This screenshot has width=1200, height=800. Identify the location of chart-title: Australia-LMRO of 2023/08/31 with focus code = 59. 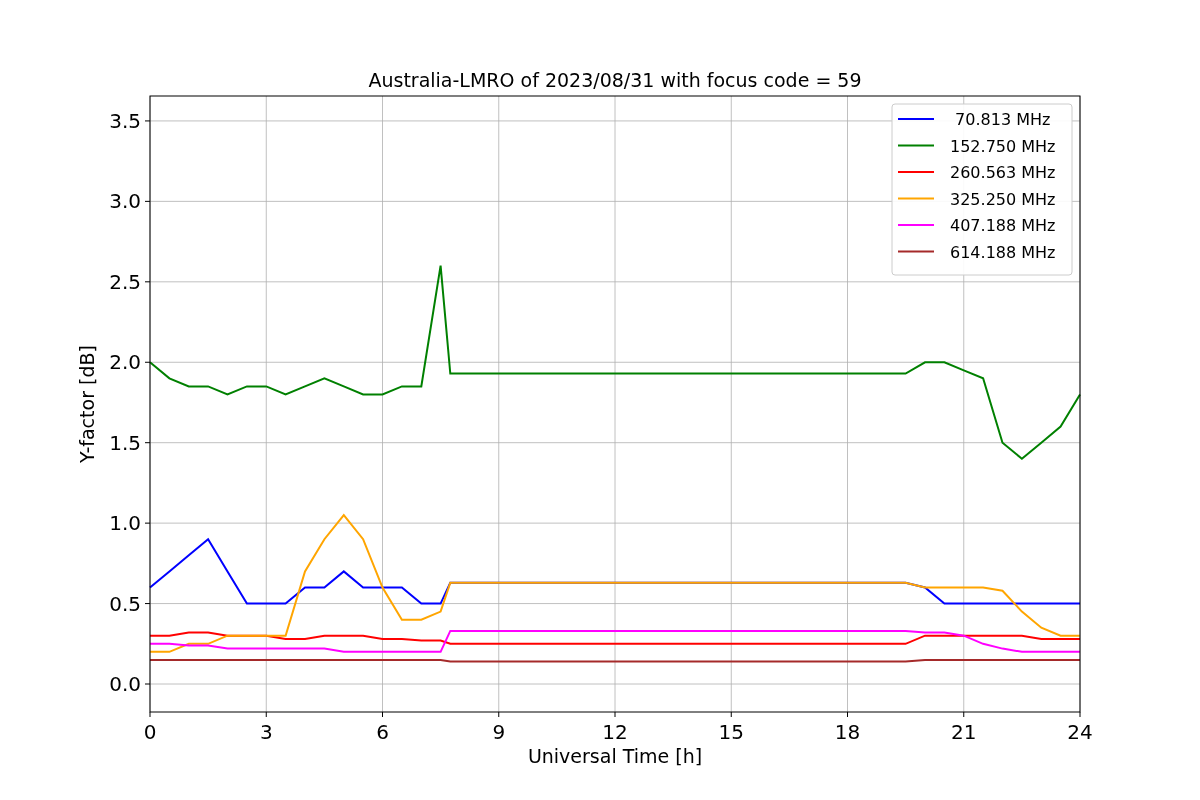
(615, 80).